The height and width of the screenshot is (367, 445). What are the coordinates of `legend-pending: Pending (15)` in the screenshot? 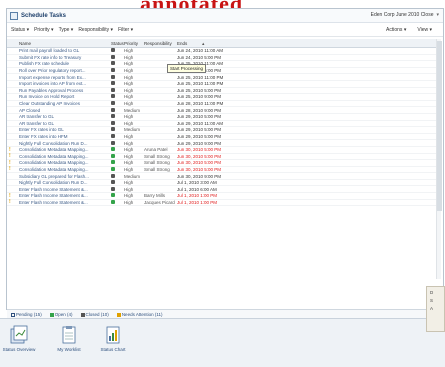 It's located at (26, 314).